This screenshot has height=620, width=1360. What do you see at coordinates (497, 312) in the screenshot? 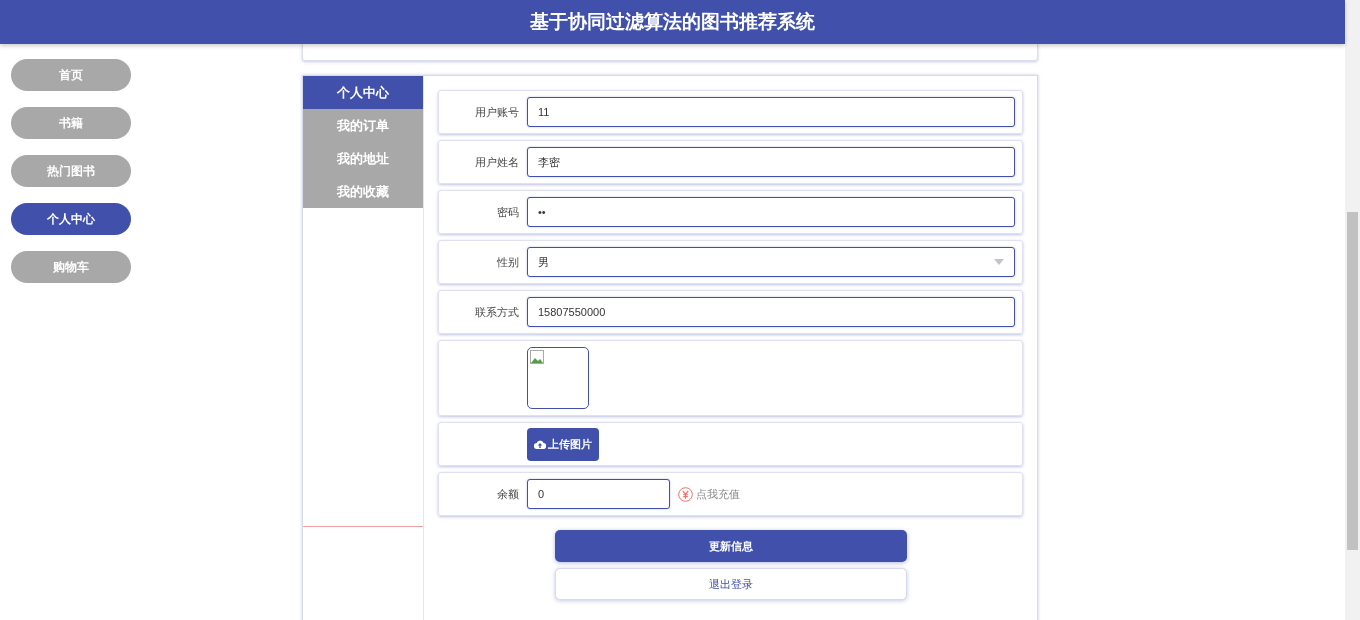
I see `field-label: 联系方式` at bounding box center [497, 312].